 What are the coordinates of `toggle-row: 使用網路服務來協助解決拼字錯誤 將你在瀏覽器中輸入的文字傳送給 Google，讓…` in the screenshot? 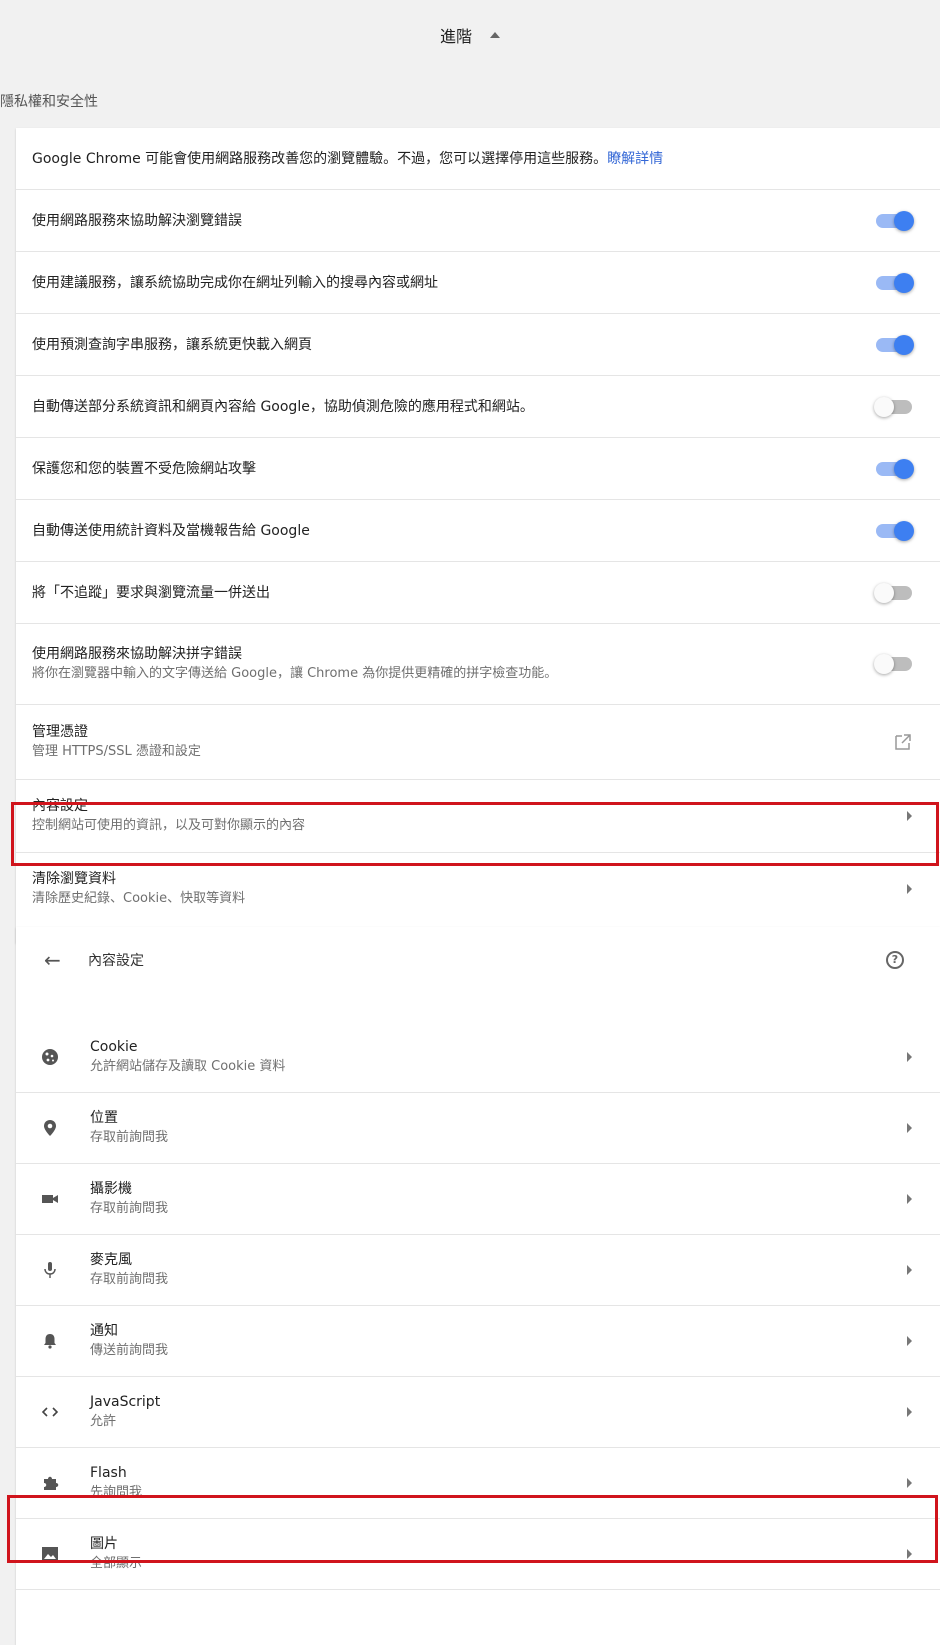 It's located at (478, 664).